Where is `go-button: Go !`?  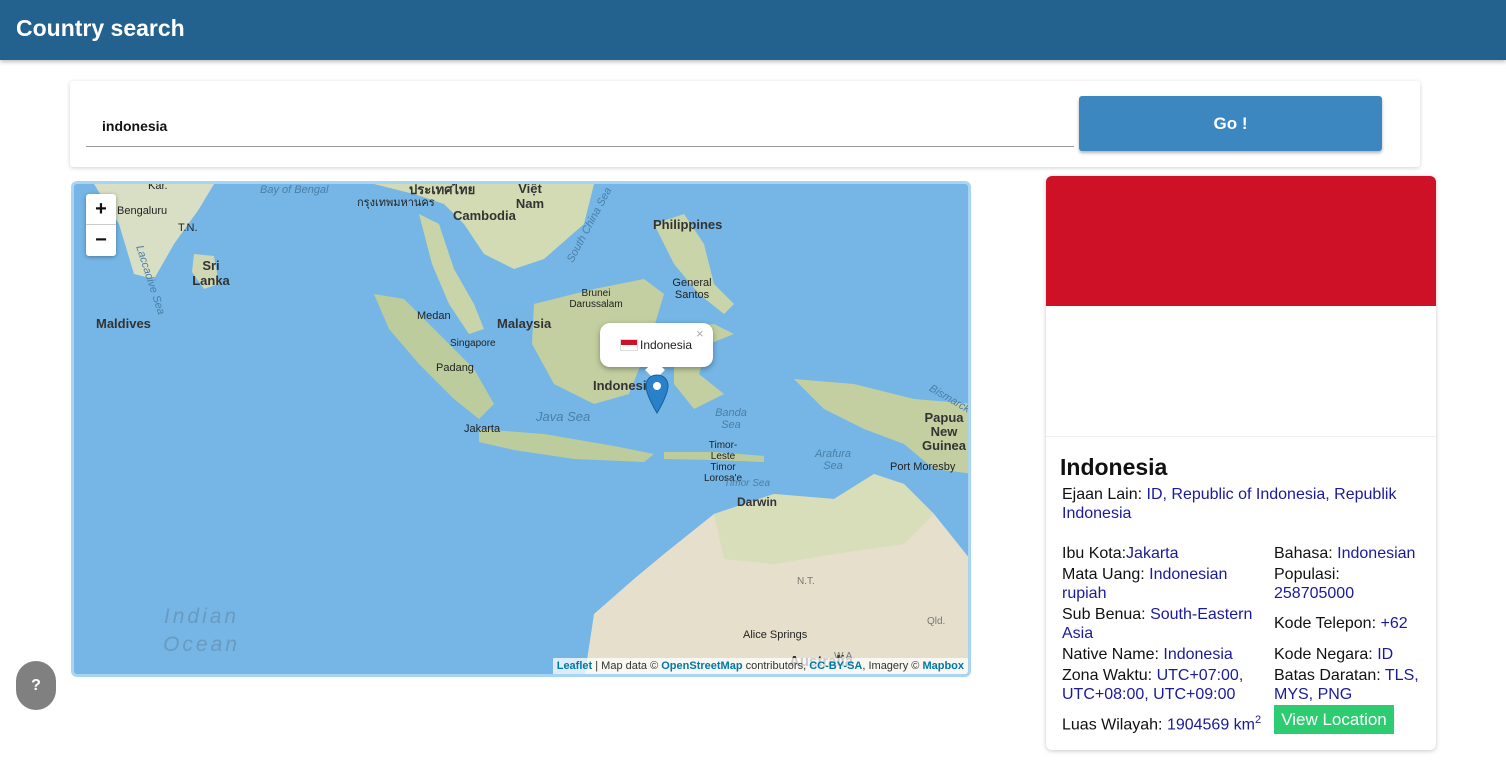 go-button: Go ! is located at coordinates (1230, 123).